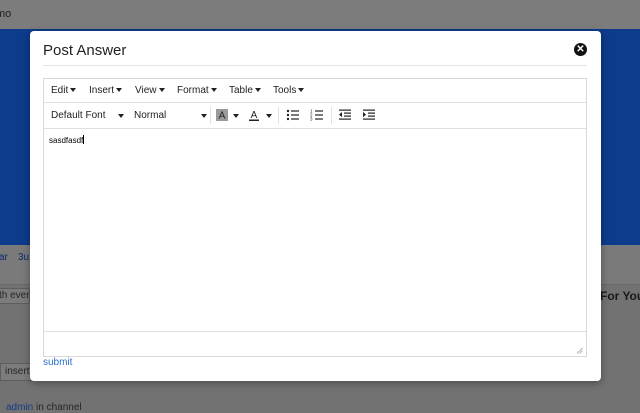  I want to click on editor-menubar: Edit Insert View Format Table Tools, so click(315, 91).